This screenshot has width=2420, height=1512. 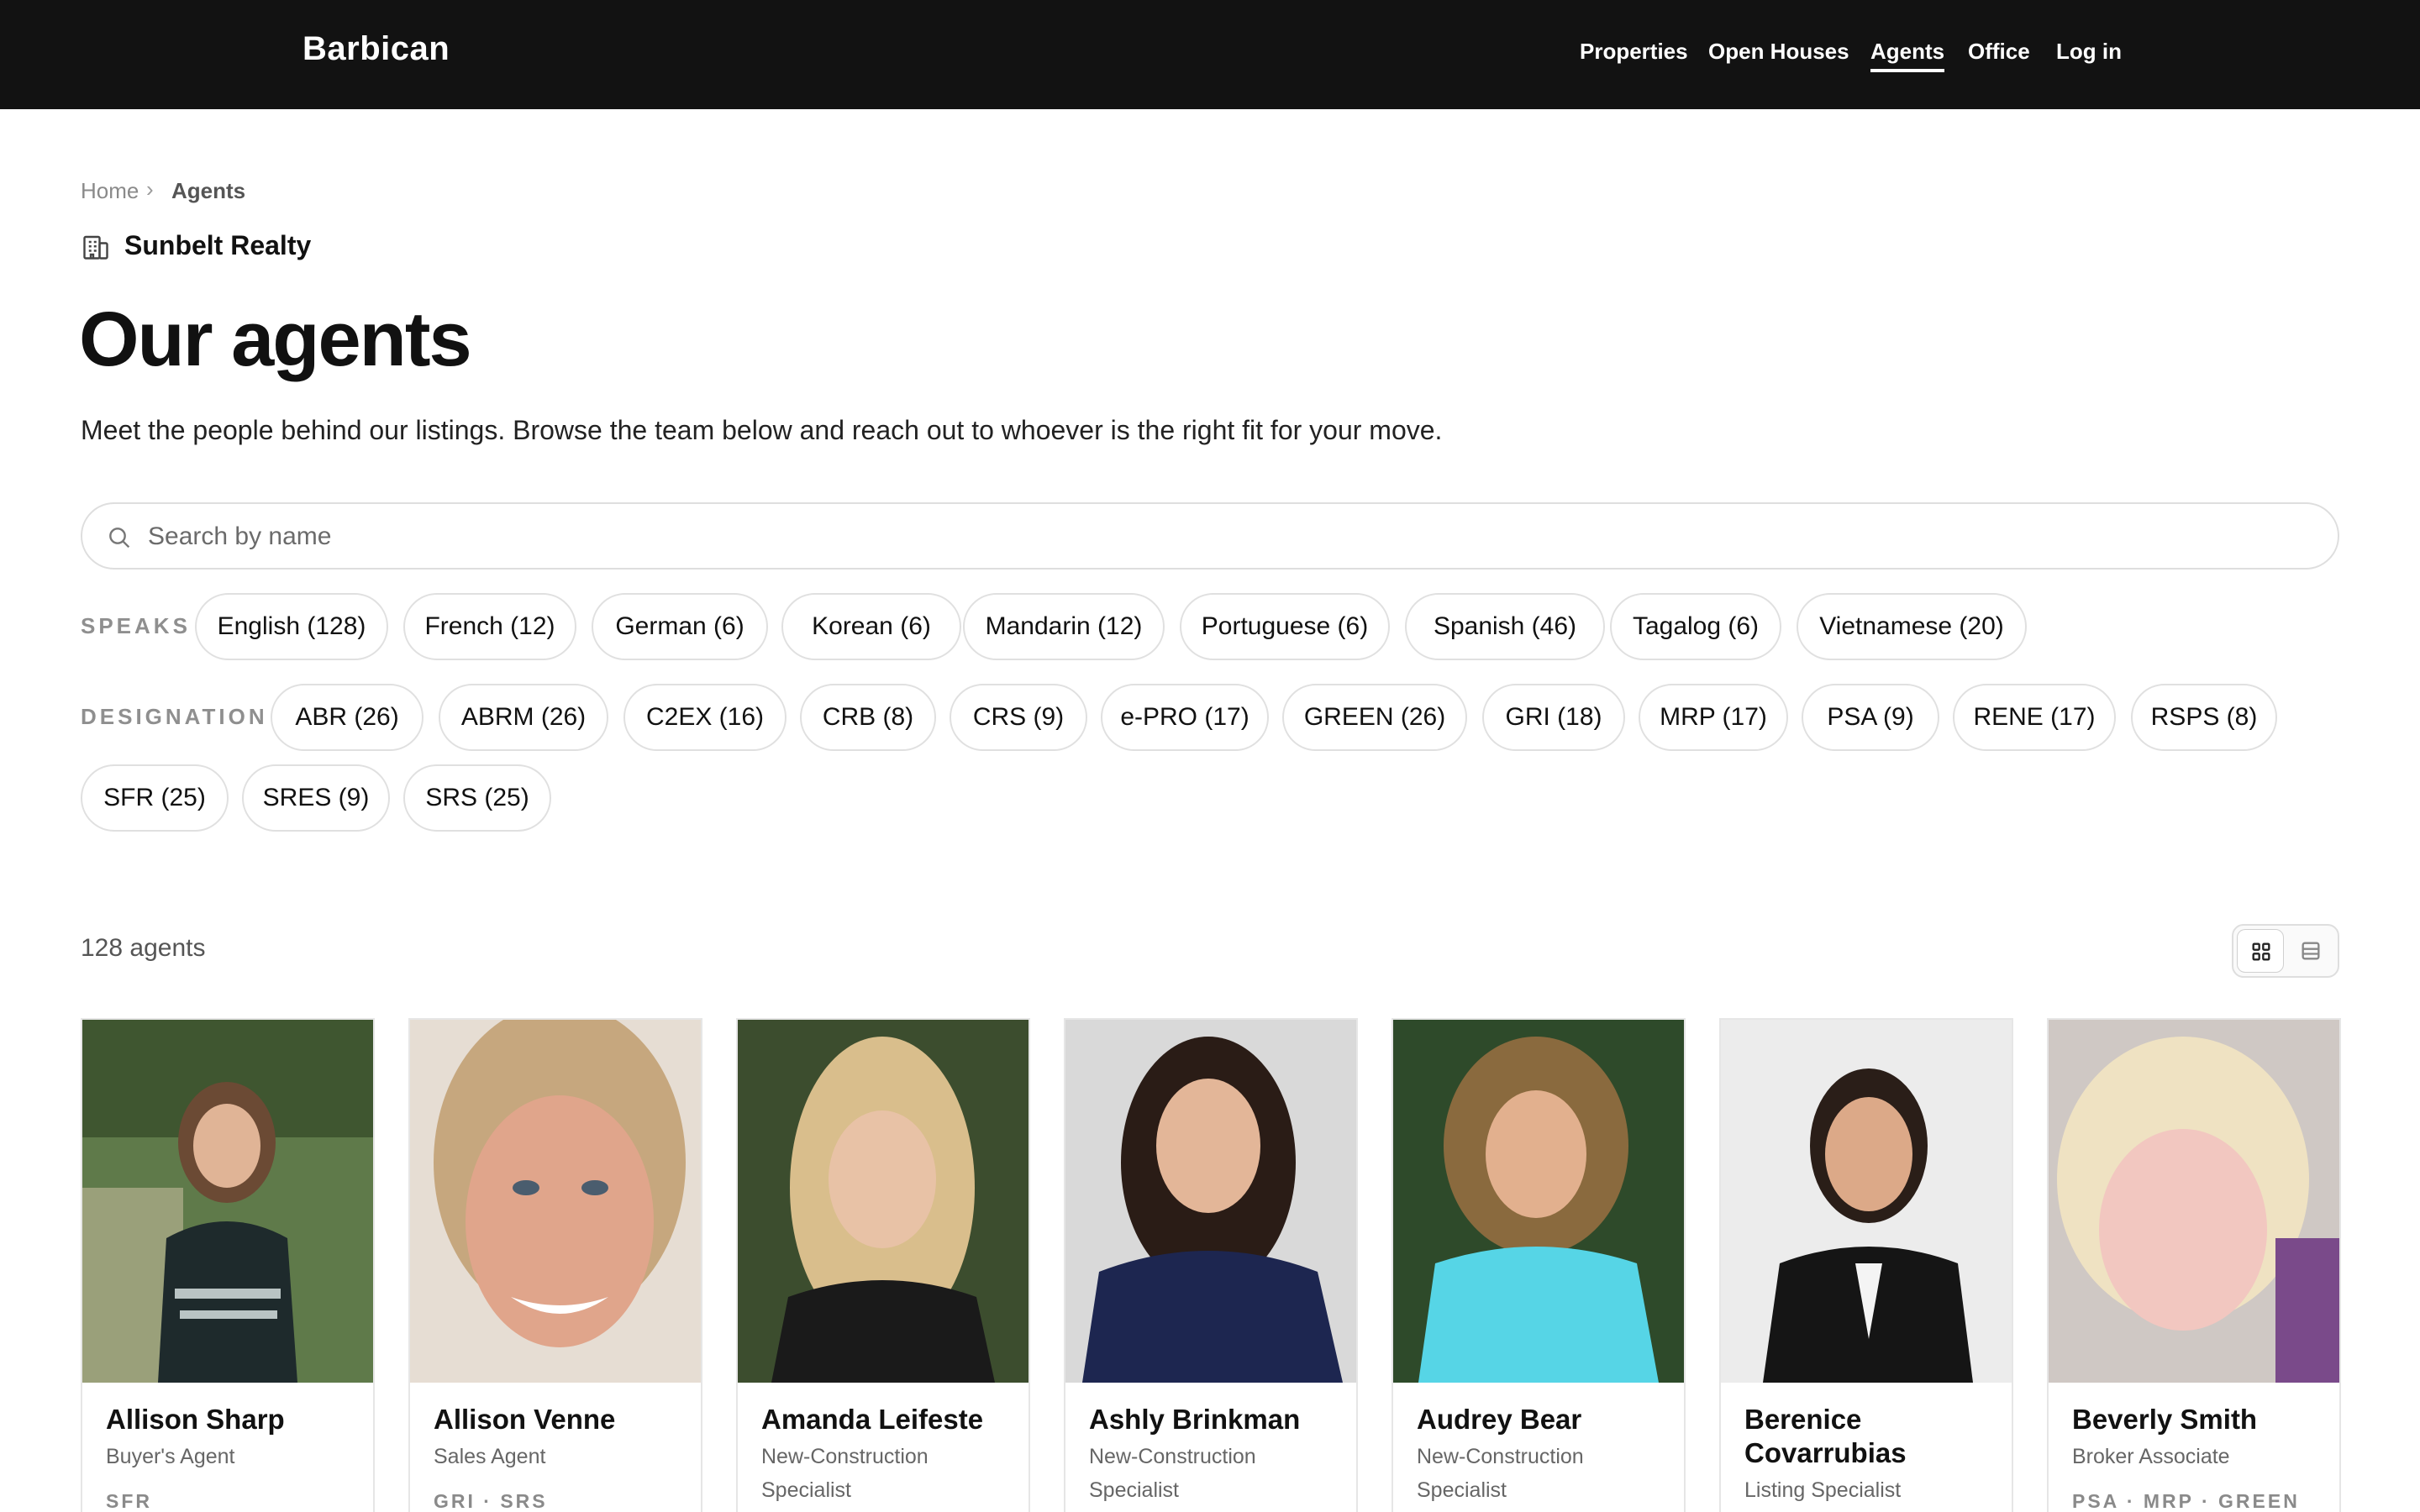 What do you see at coordinates (490, 1456) in the screenshot?
I see `agent-role: Sales Agent` at bounding box center [490, 1456].